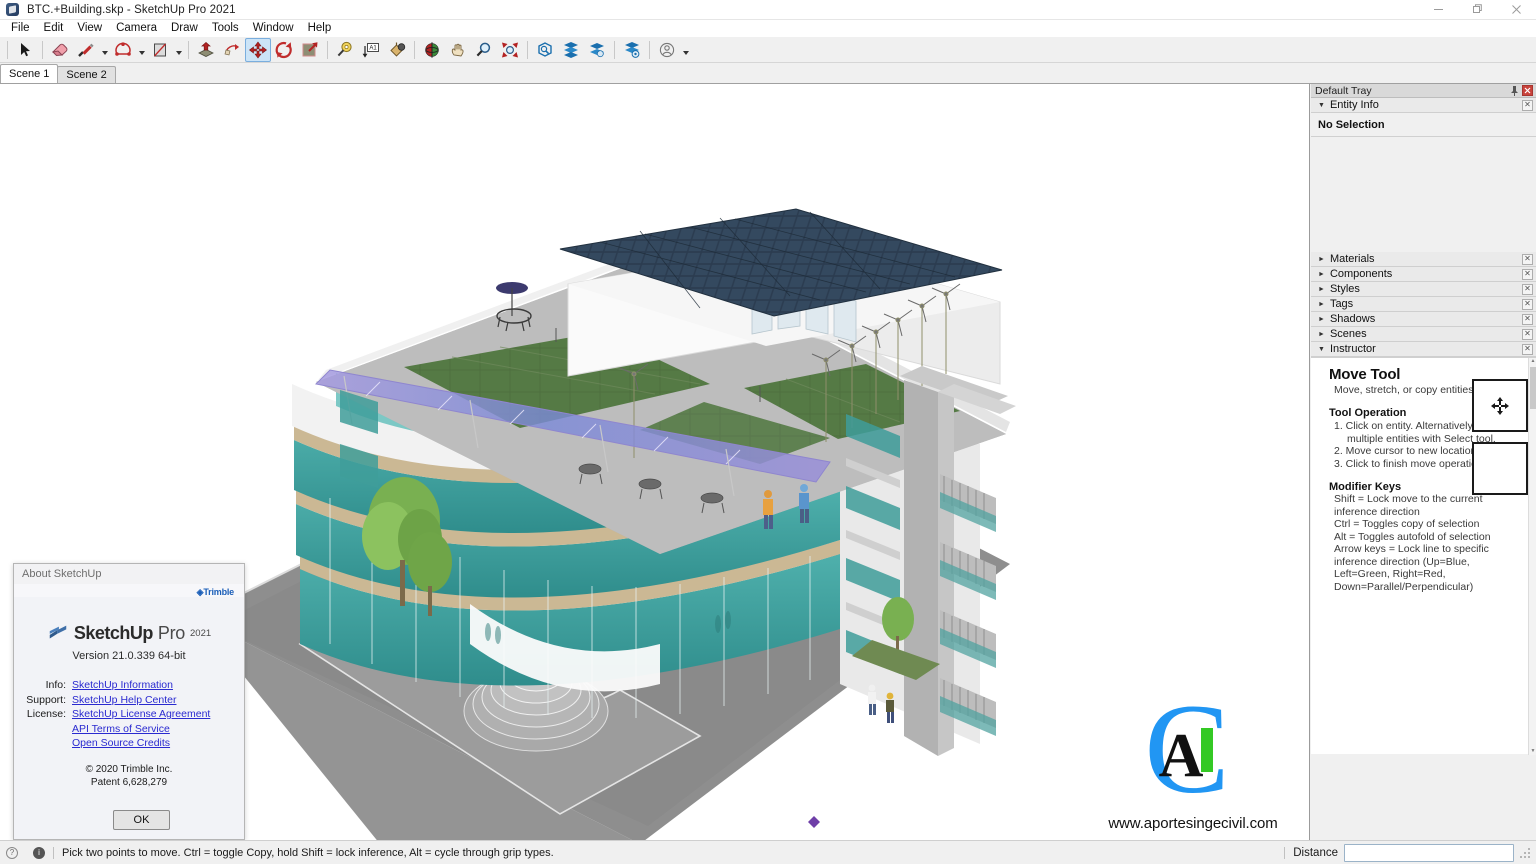  I want to click on panel-instructor-close: ✕, so click(1527, 349).